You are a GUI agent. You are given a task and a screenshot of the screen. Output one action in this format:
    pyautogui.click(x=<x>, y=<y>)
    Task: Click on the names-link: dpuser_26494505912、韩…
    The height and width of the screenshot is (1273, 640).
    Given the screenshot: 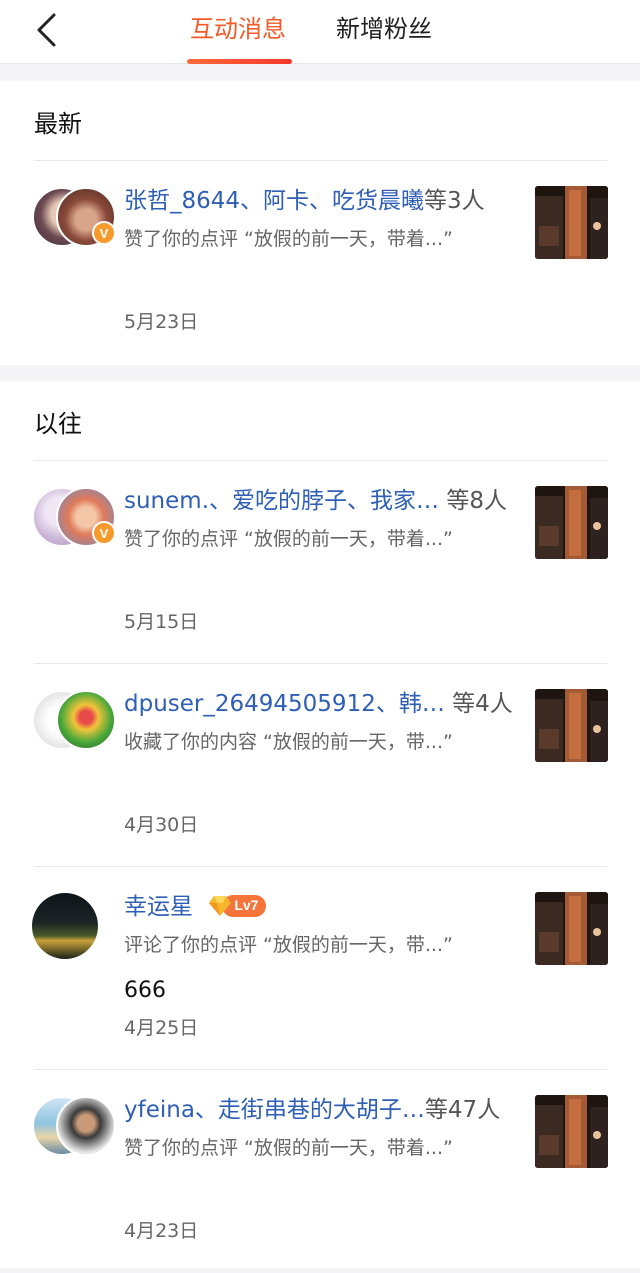 What is the action you would take?
    pyautogui.click(x=284, y=704)
    